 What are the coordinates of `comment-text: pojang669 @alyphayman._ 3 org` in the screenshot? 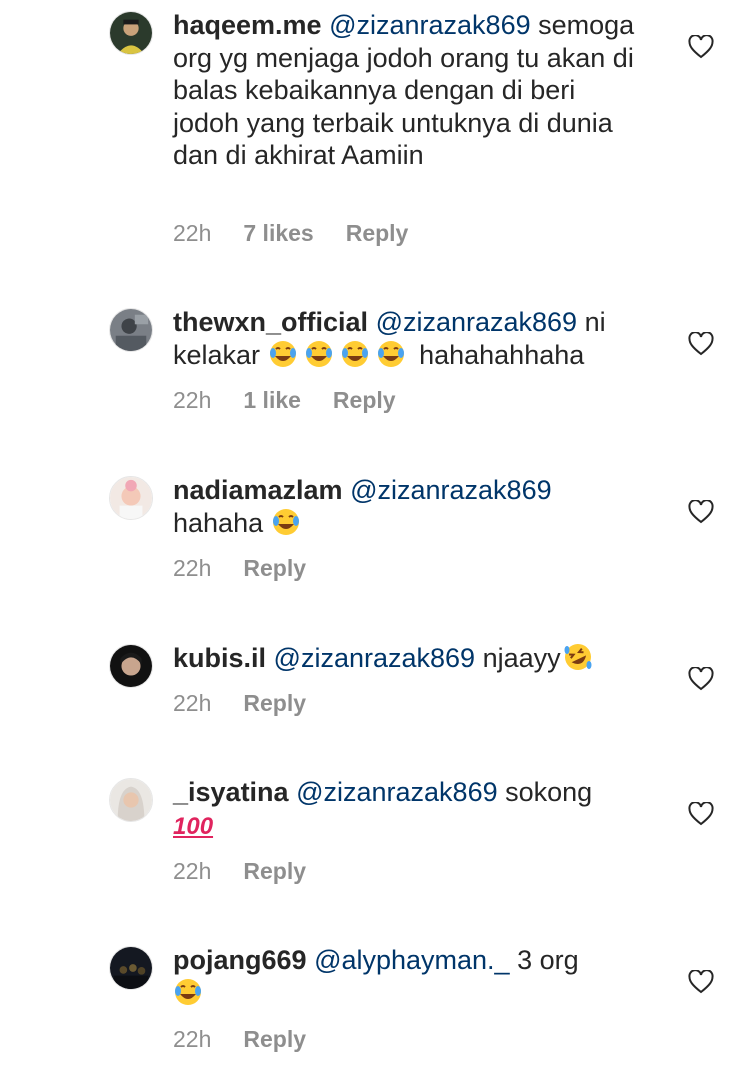 It's located at (408, 976).